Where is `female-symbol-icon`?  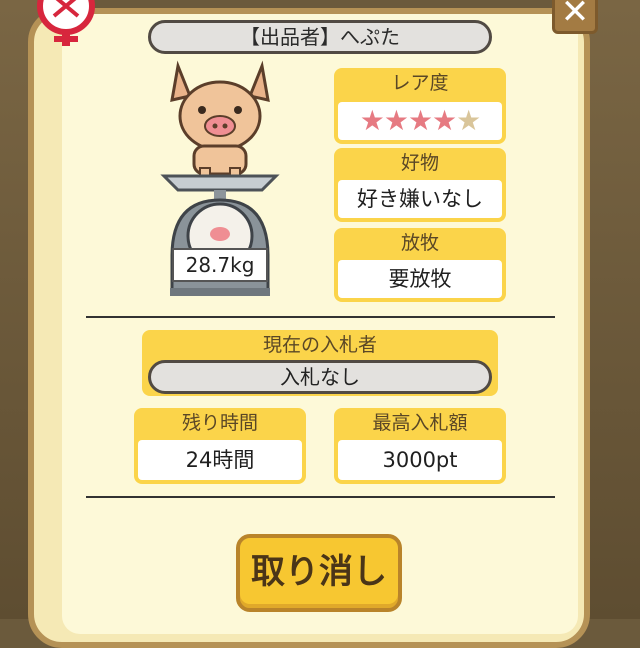
female-symbol-icon is located at coordinates (66, 23).